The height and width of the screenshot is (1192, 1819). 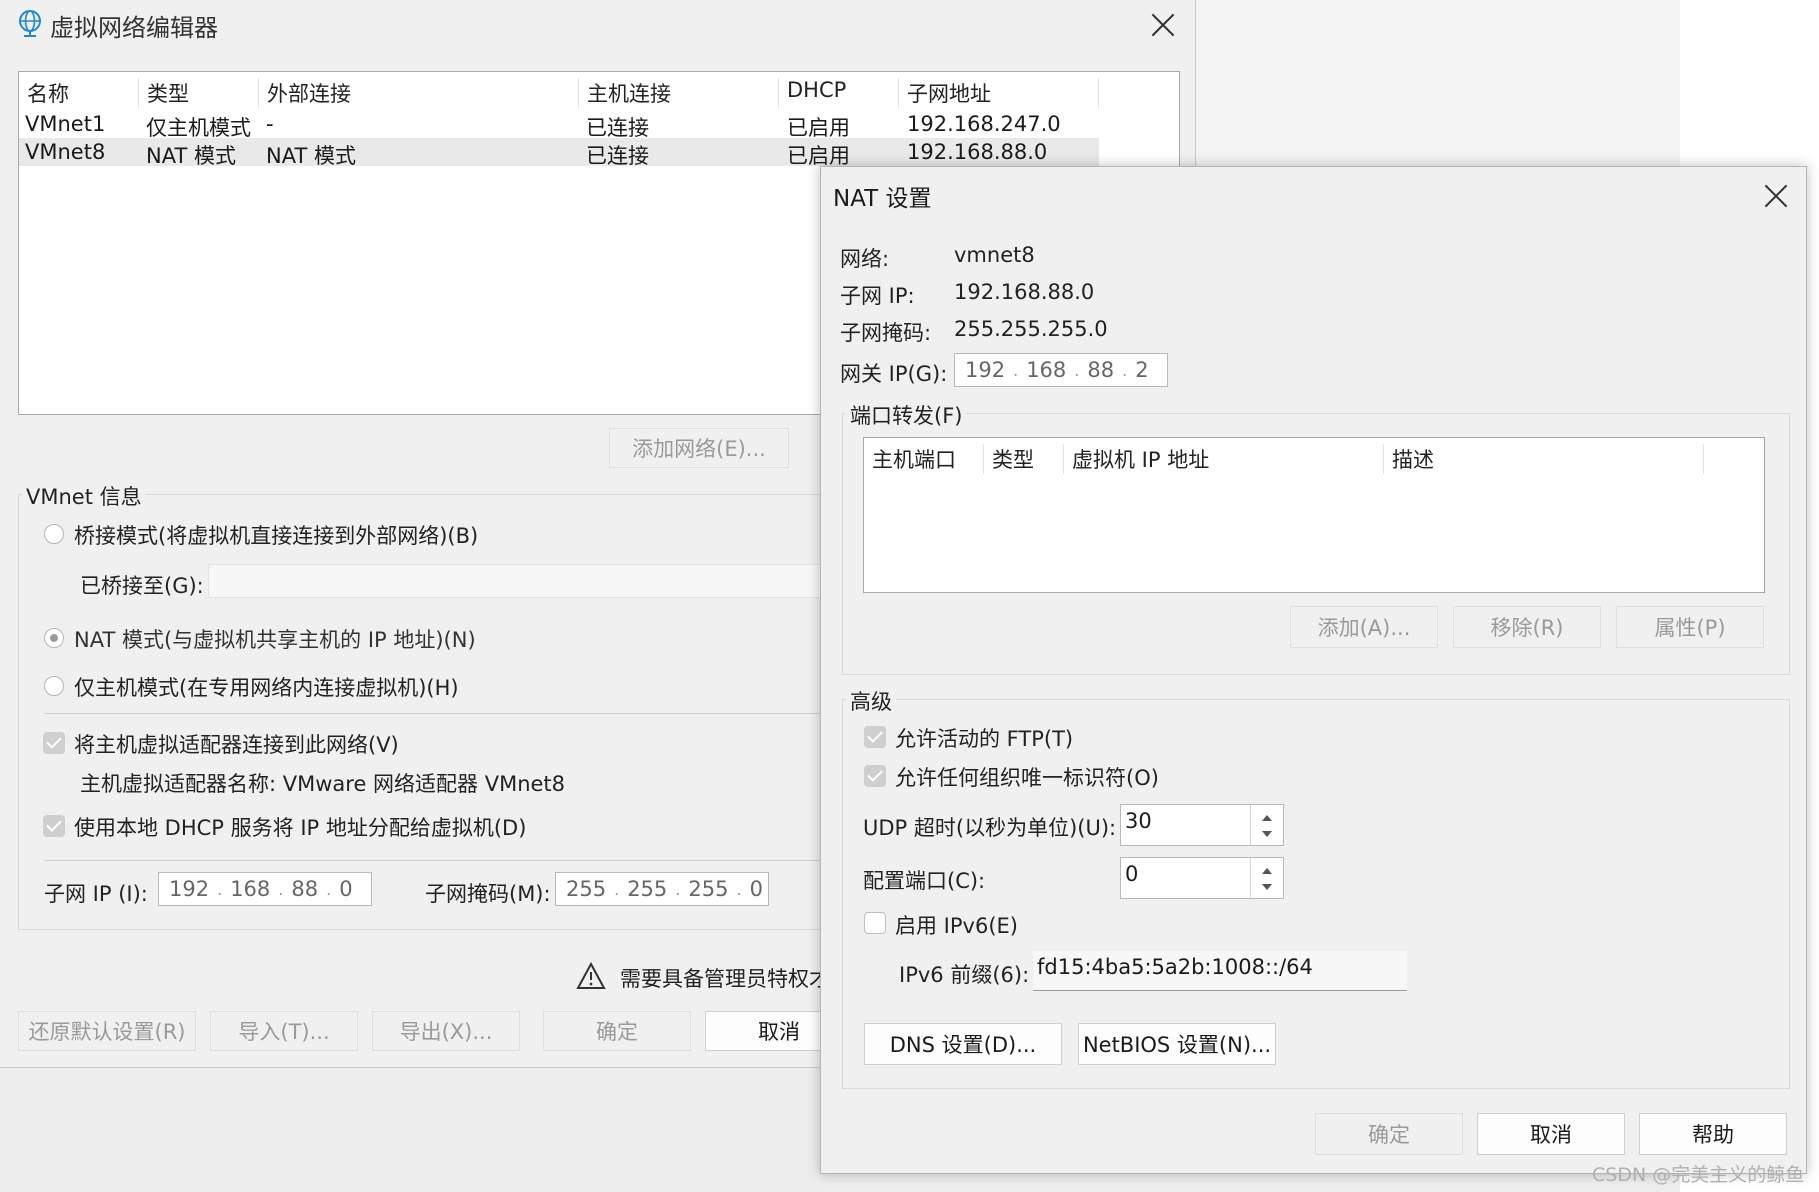 I want to click on udp-timeout-label: UDP 超时(以秒为单位)(U):, so click(x=990, y=828).